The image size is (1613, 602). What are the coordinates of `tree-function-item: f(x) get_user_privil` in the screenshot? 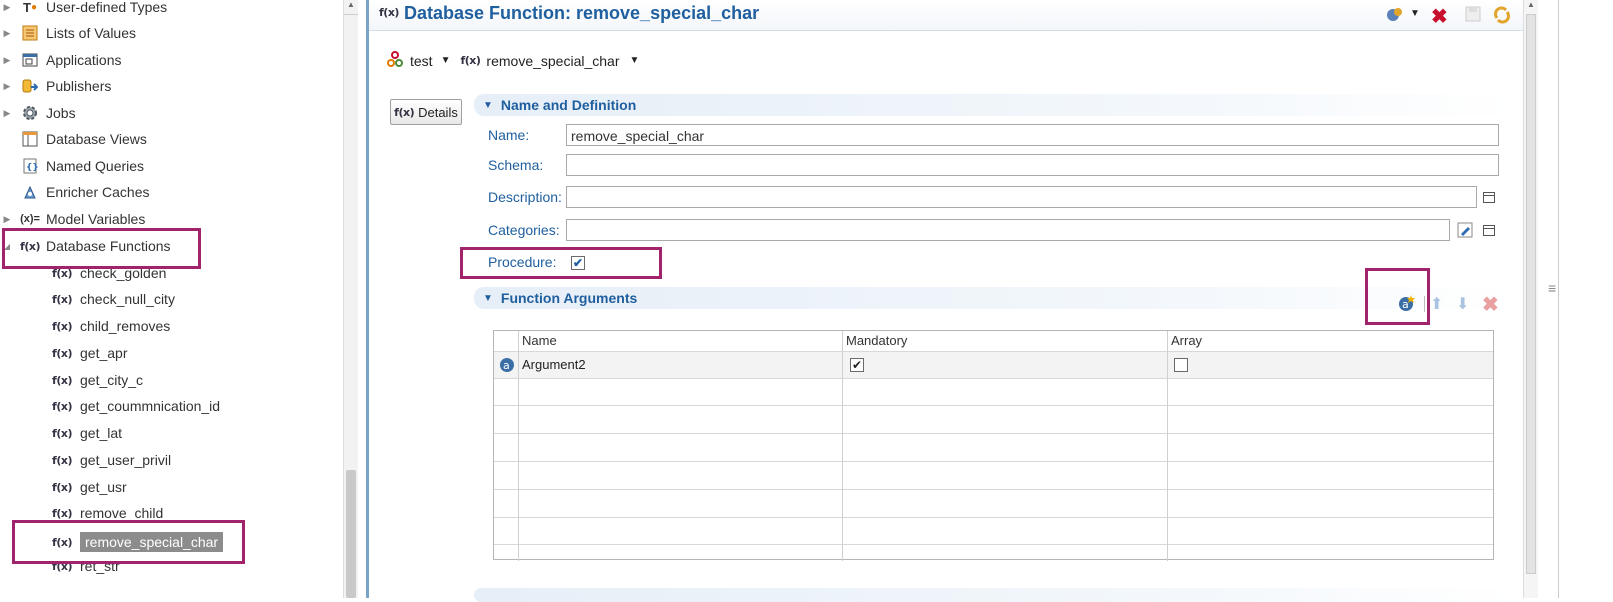 It's located at (111, 460).